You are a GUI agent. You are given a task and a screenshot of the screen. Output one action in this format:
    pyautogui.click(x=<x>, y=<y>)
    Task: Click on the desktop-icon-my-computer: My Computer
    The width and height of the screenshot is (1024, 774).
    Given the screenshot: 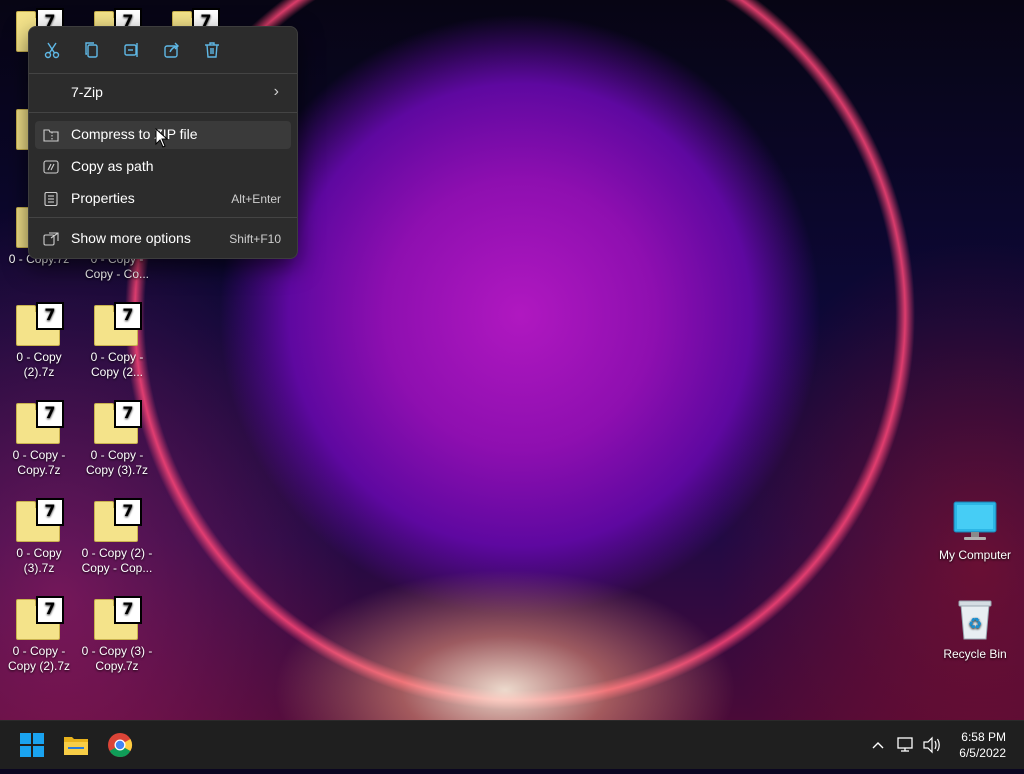 What is the action you would take?
    pyautogui.click(x=975, y=531)
    